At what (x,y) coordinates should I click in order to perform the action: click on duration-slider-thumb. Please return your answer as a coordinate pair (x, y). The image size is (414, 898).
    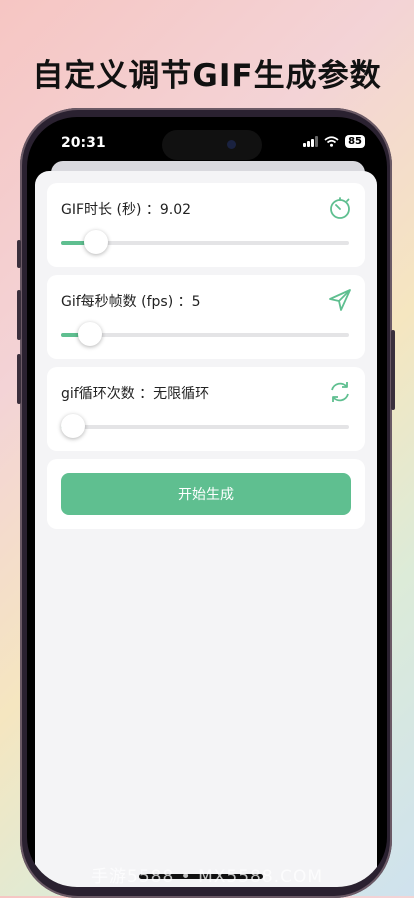
    Looking at the image, I should click on (95, 242).